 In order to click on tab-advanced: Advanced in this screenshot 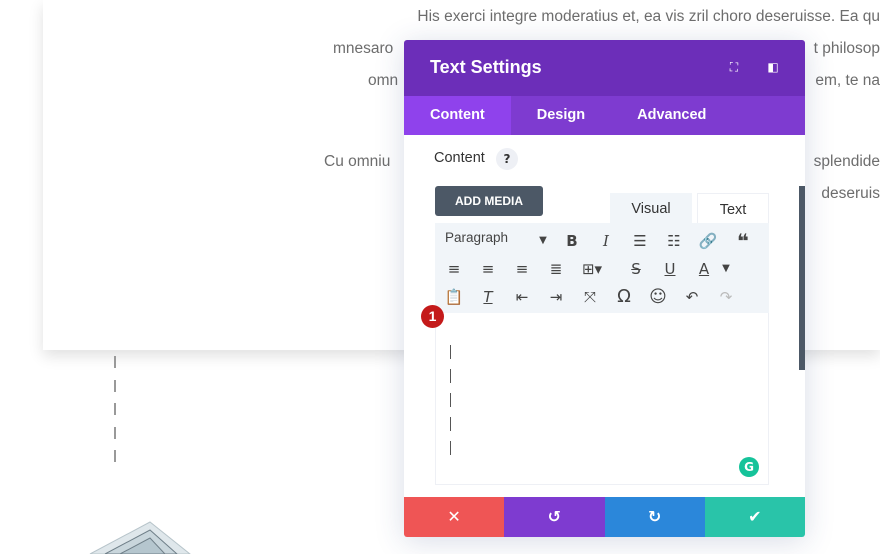, I will do `click(671, 115)`.